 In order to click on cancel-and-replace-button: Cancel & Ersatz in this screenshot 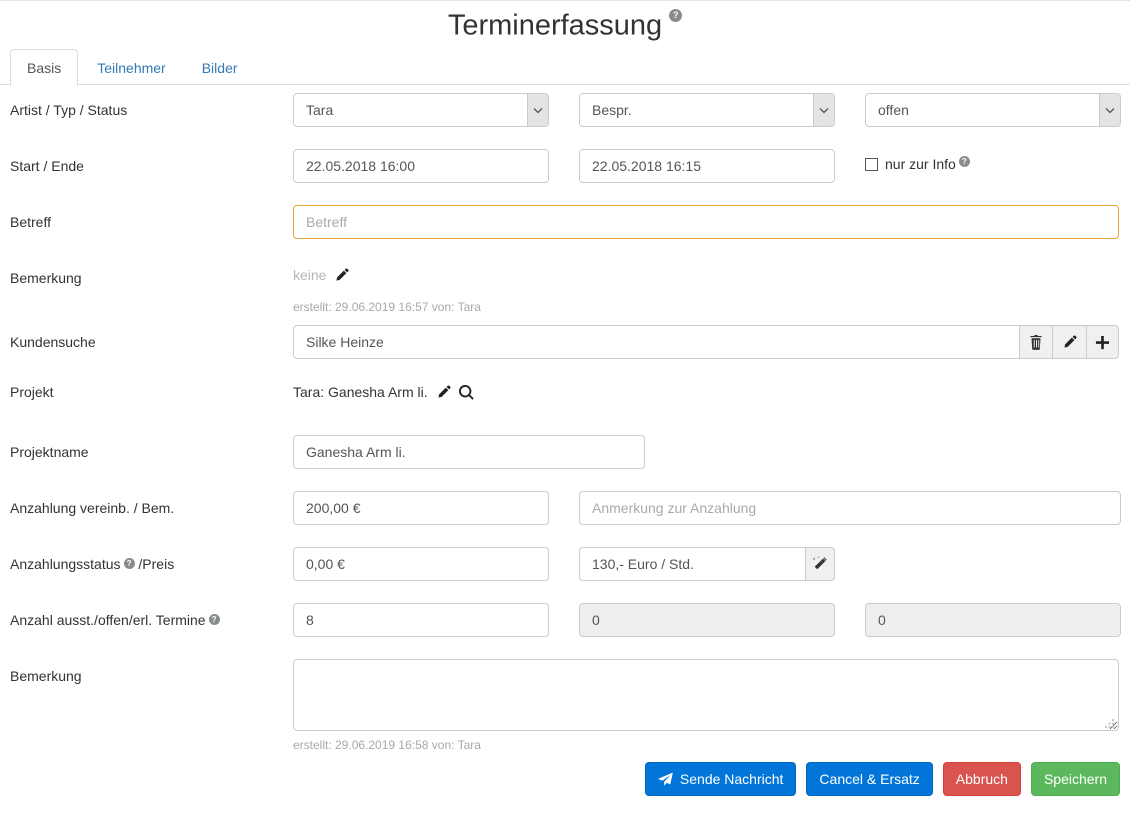, I will do `click(869, 779)`.